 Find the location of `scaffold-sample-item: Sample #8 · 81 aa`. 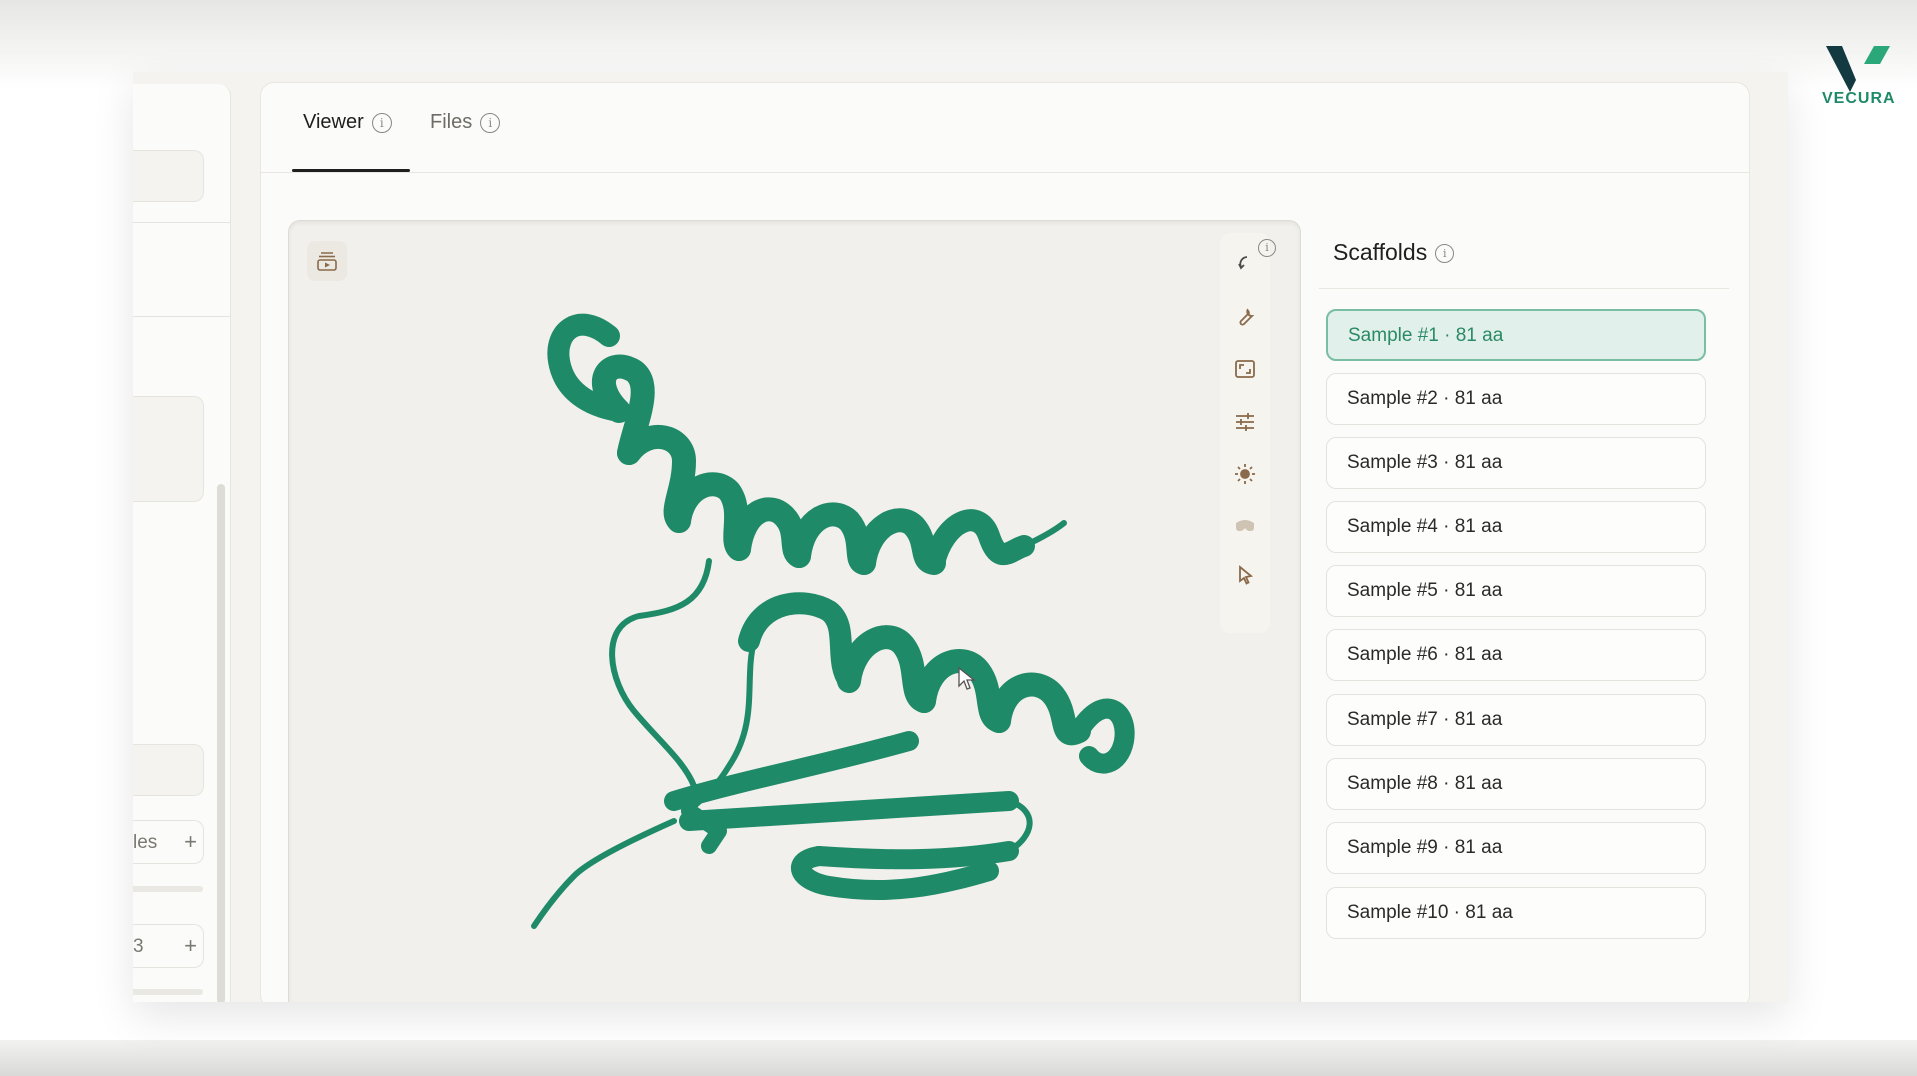

scaffold-sample-item: Sample #8 · 81 aa is located at coordinates (1516, 784).